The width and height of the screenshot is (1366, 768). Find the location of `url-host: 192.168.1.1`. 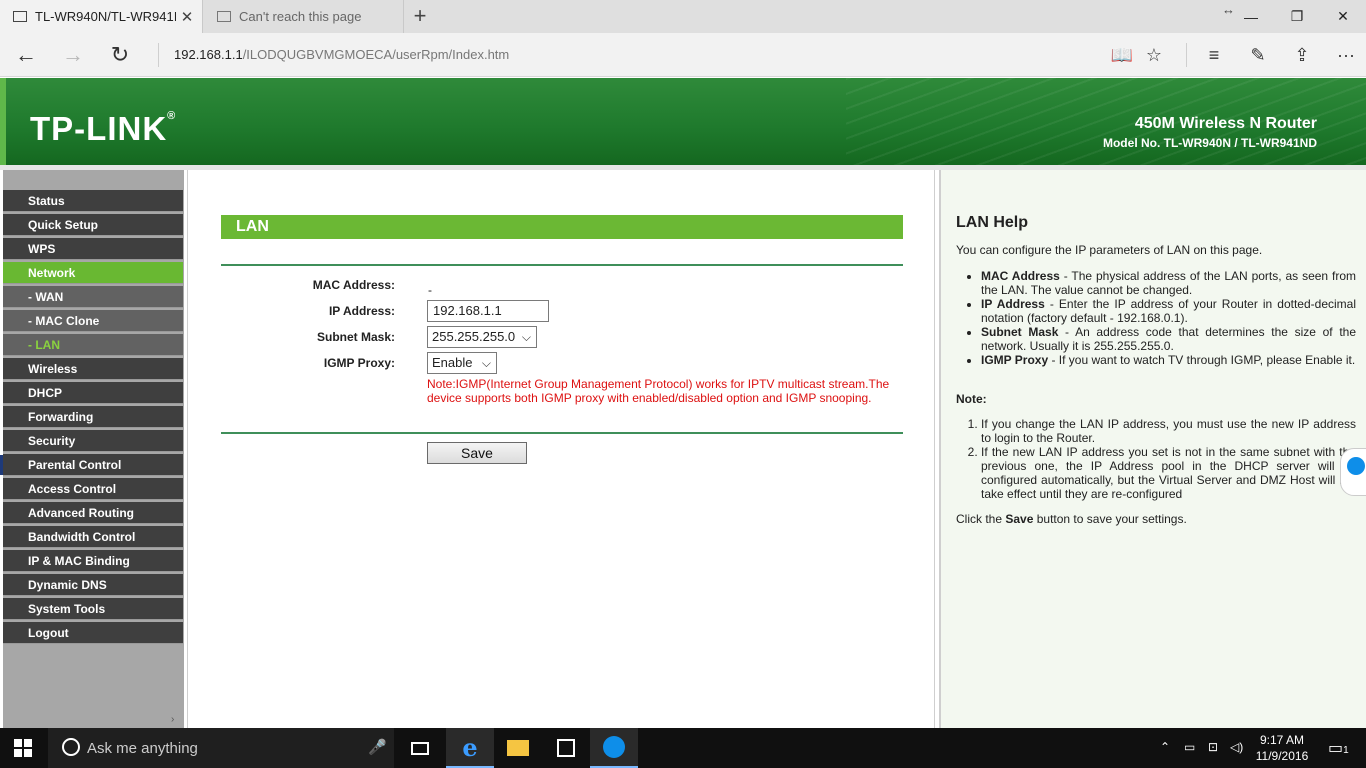

url-host: 192.168.1.1 is located at coordinates (208, 54).